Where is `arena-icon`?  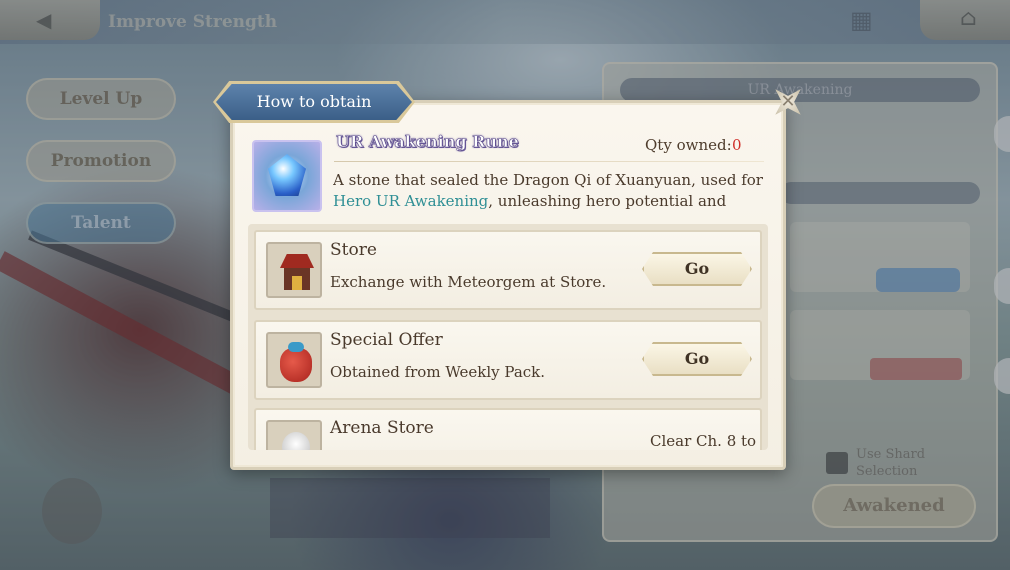
arena-icon is located at coordinates (294, 435).